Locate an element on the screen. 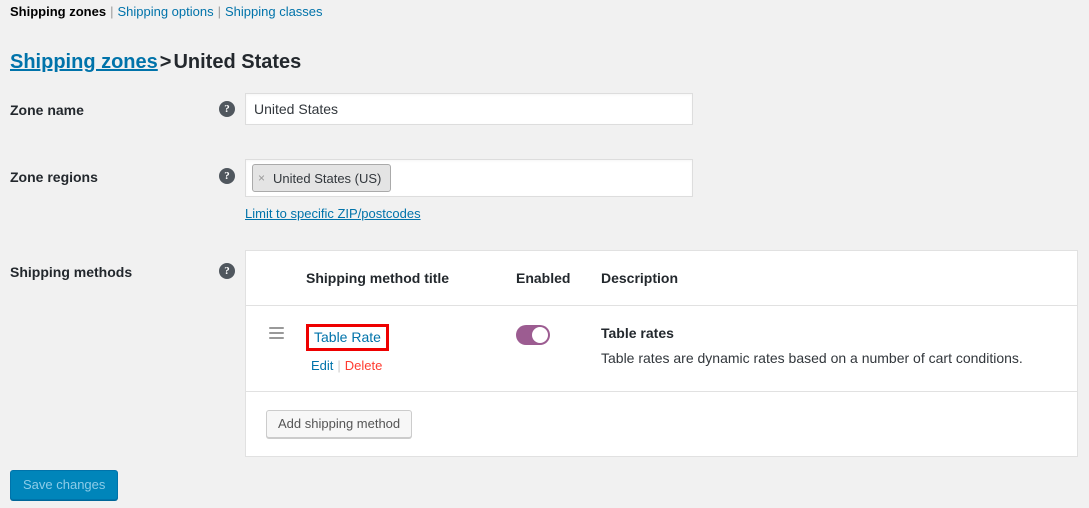 Image resolution: width=1089 pixels, height=508 pixels. region-chip: × United States (US) is located at coordinates (322, 178).